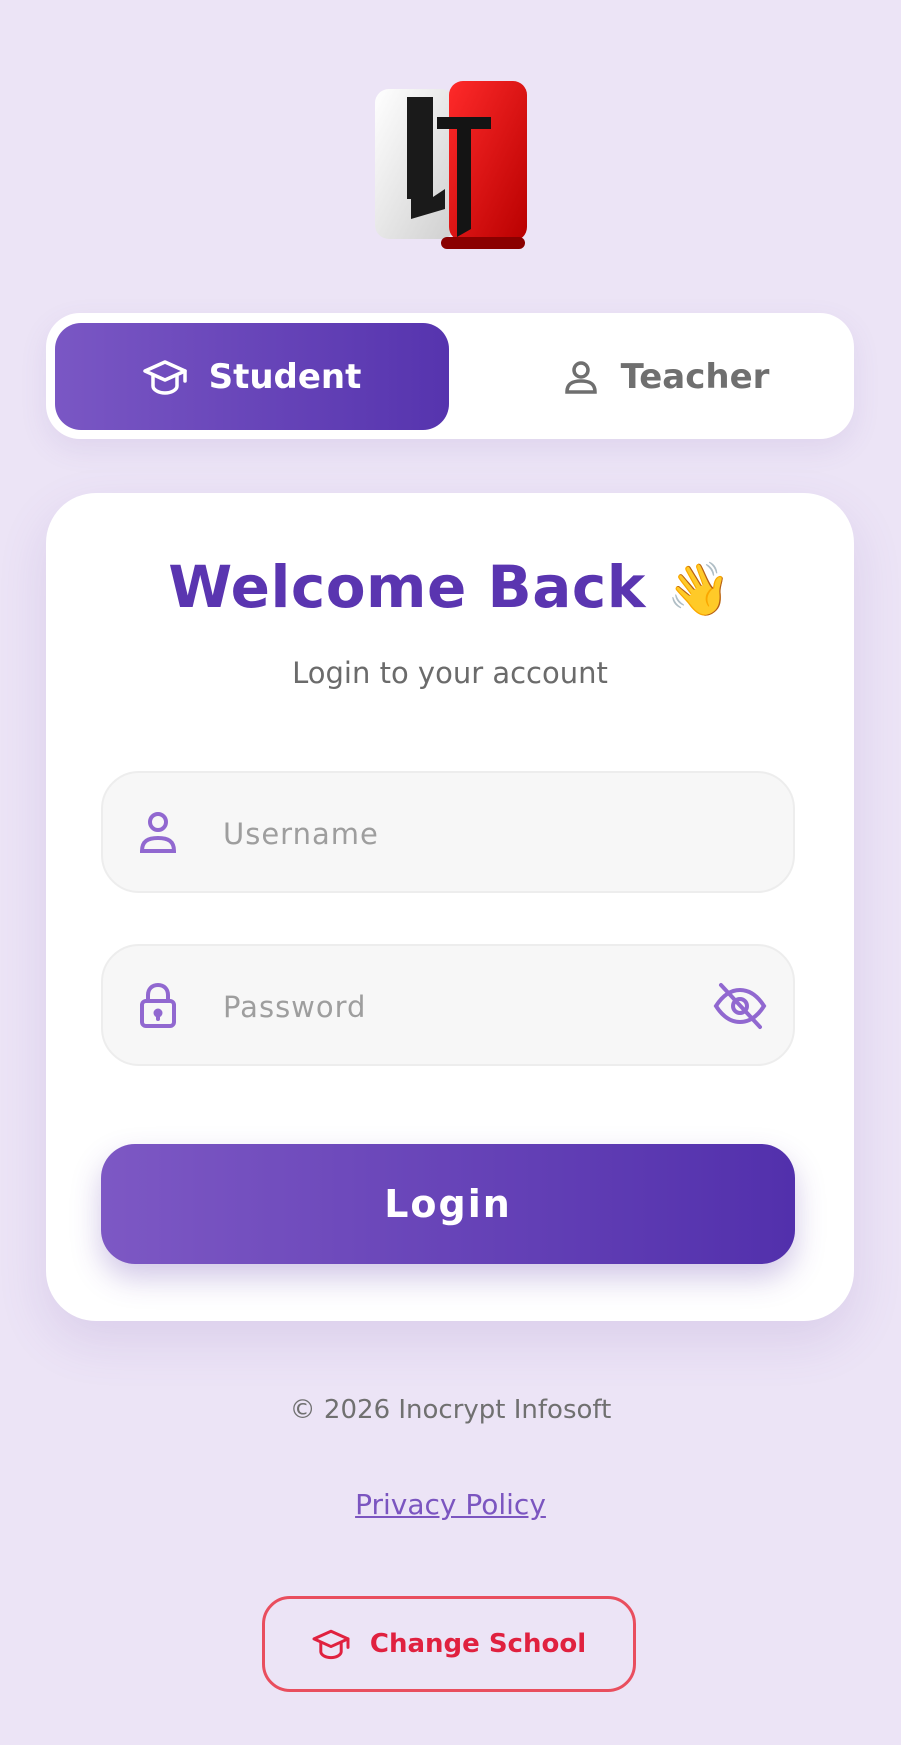 Image resolution: width=901 pixels, height=1745 pixels. I want to click on app-logo, so click(451, 165).